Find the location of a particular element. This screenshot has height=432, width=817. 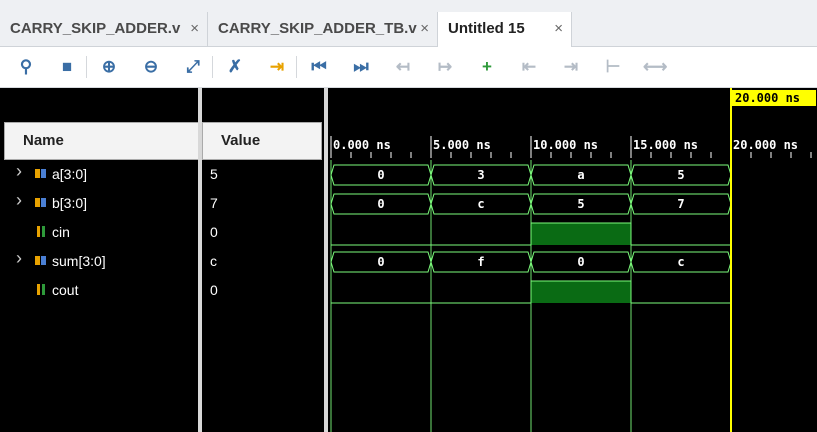

signal-row: › sum[3:0] c is located at coordinates (163, 261).